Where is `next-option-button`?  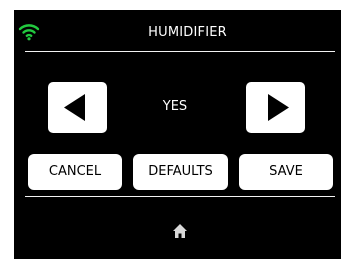
next-option-button is located at coordinates (275, 107).